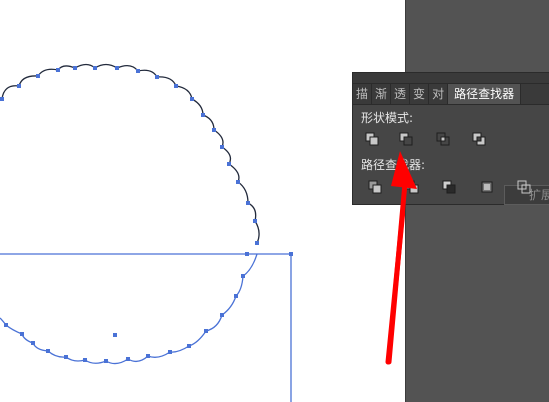  I want to click on pathfinder-panel: 描 渐 透 变 对 路径查找器 形状模式: 扩展 路径查找器:, so click(450, 138).